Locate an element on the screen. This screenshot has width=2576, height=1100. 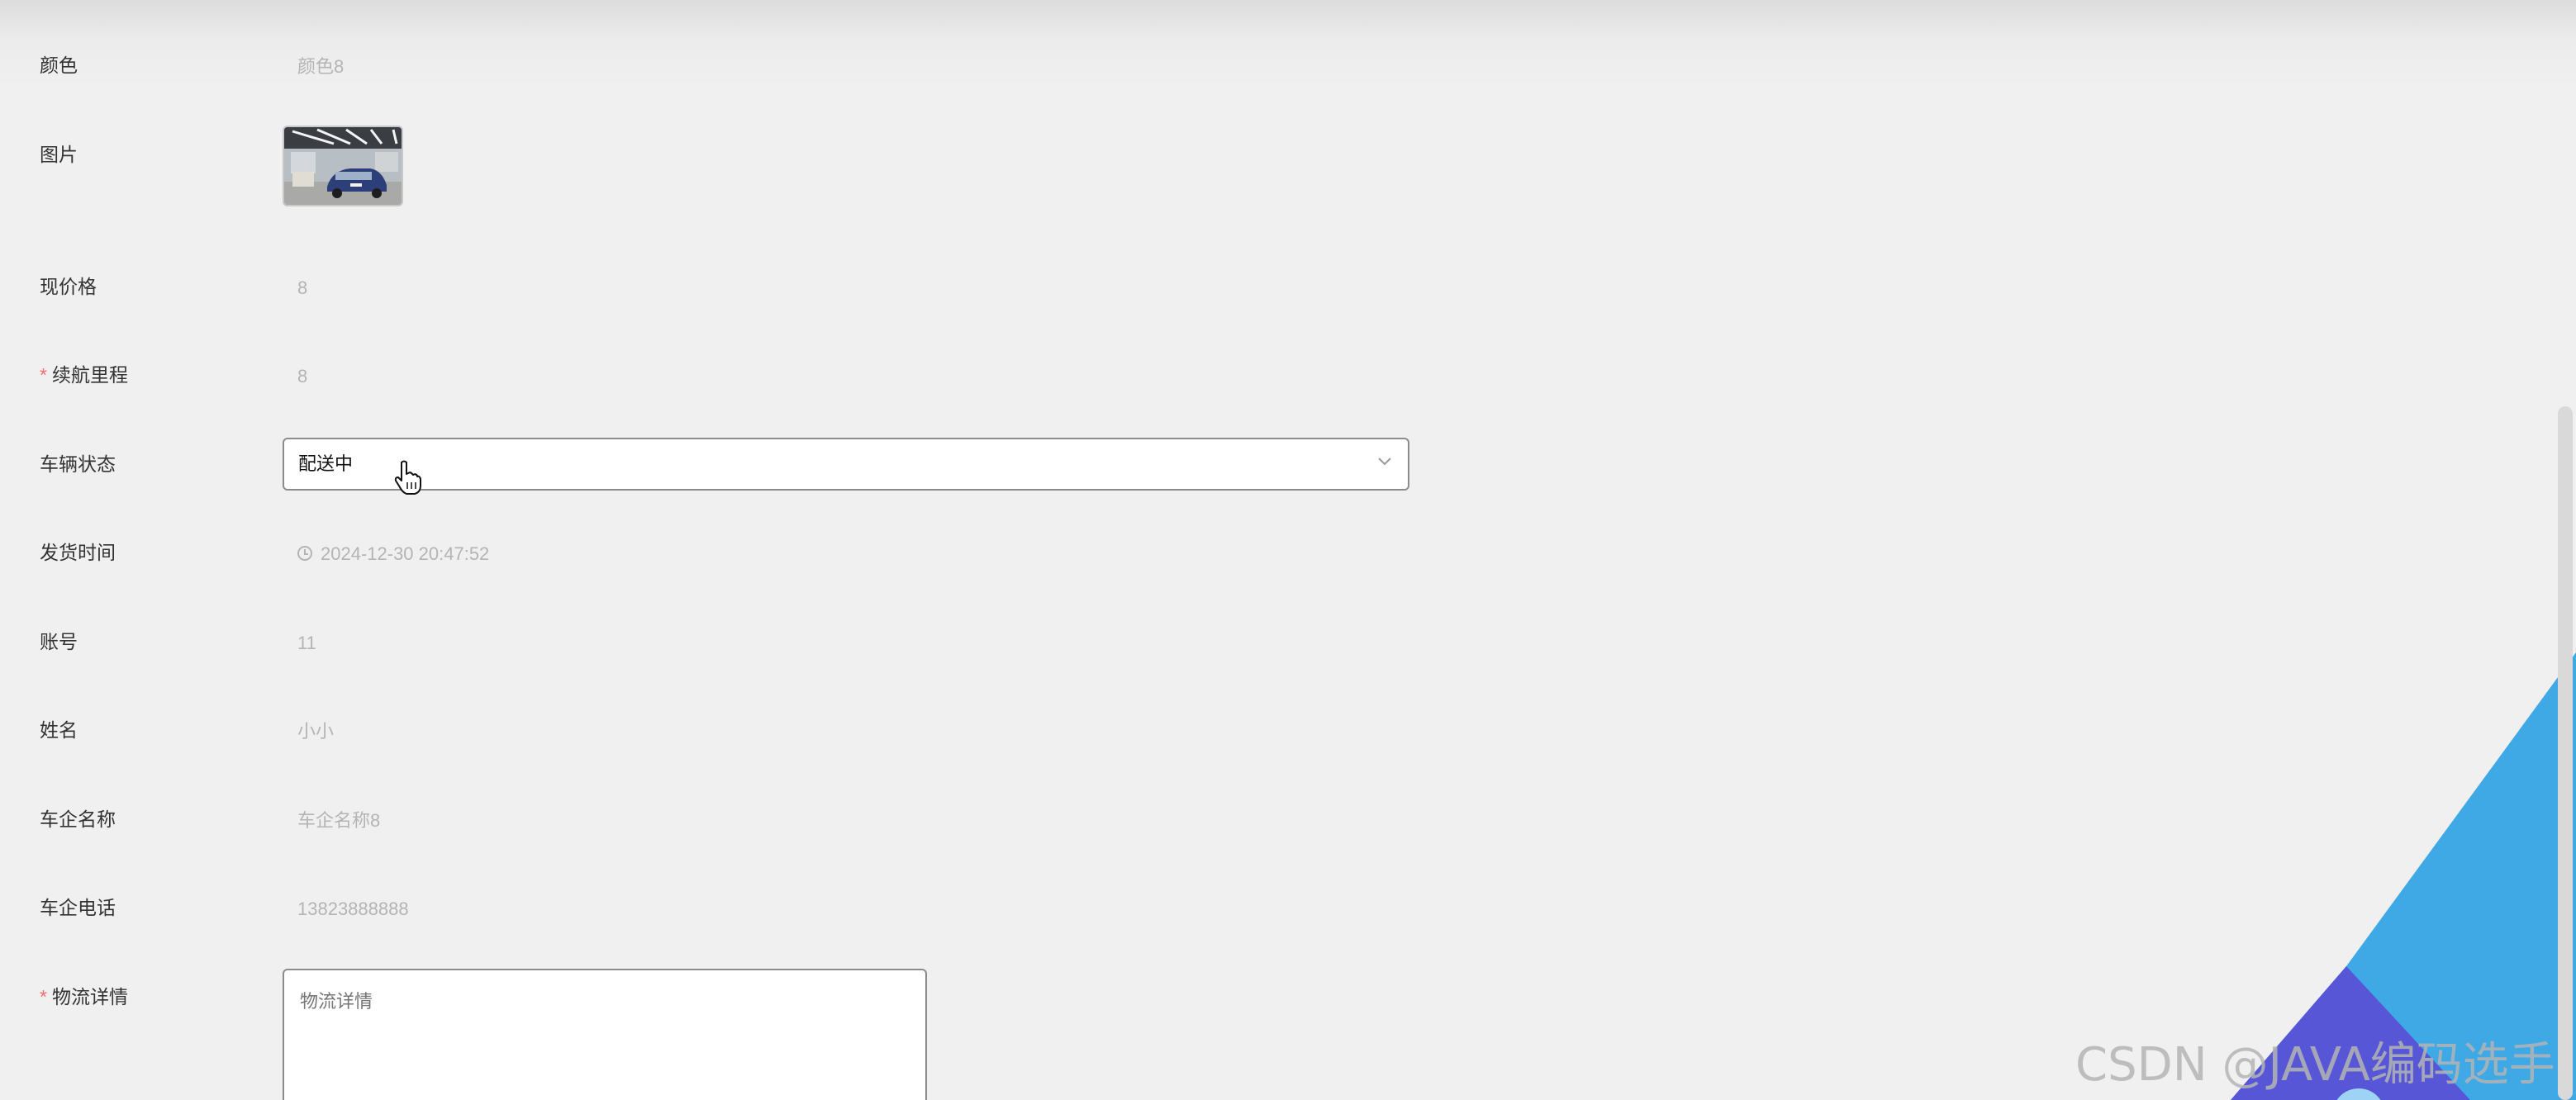
row-range: * 续航里程 8 is located at coordinates (1239, 388).